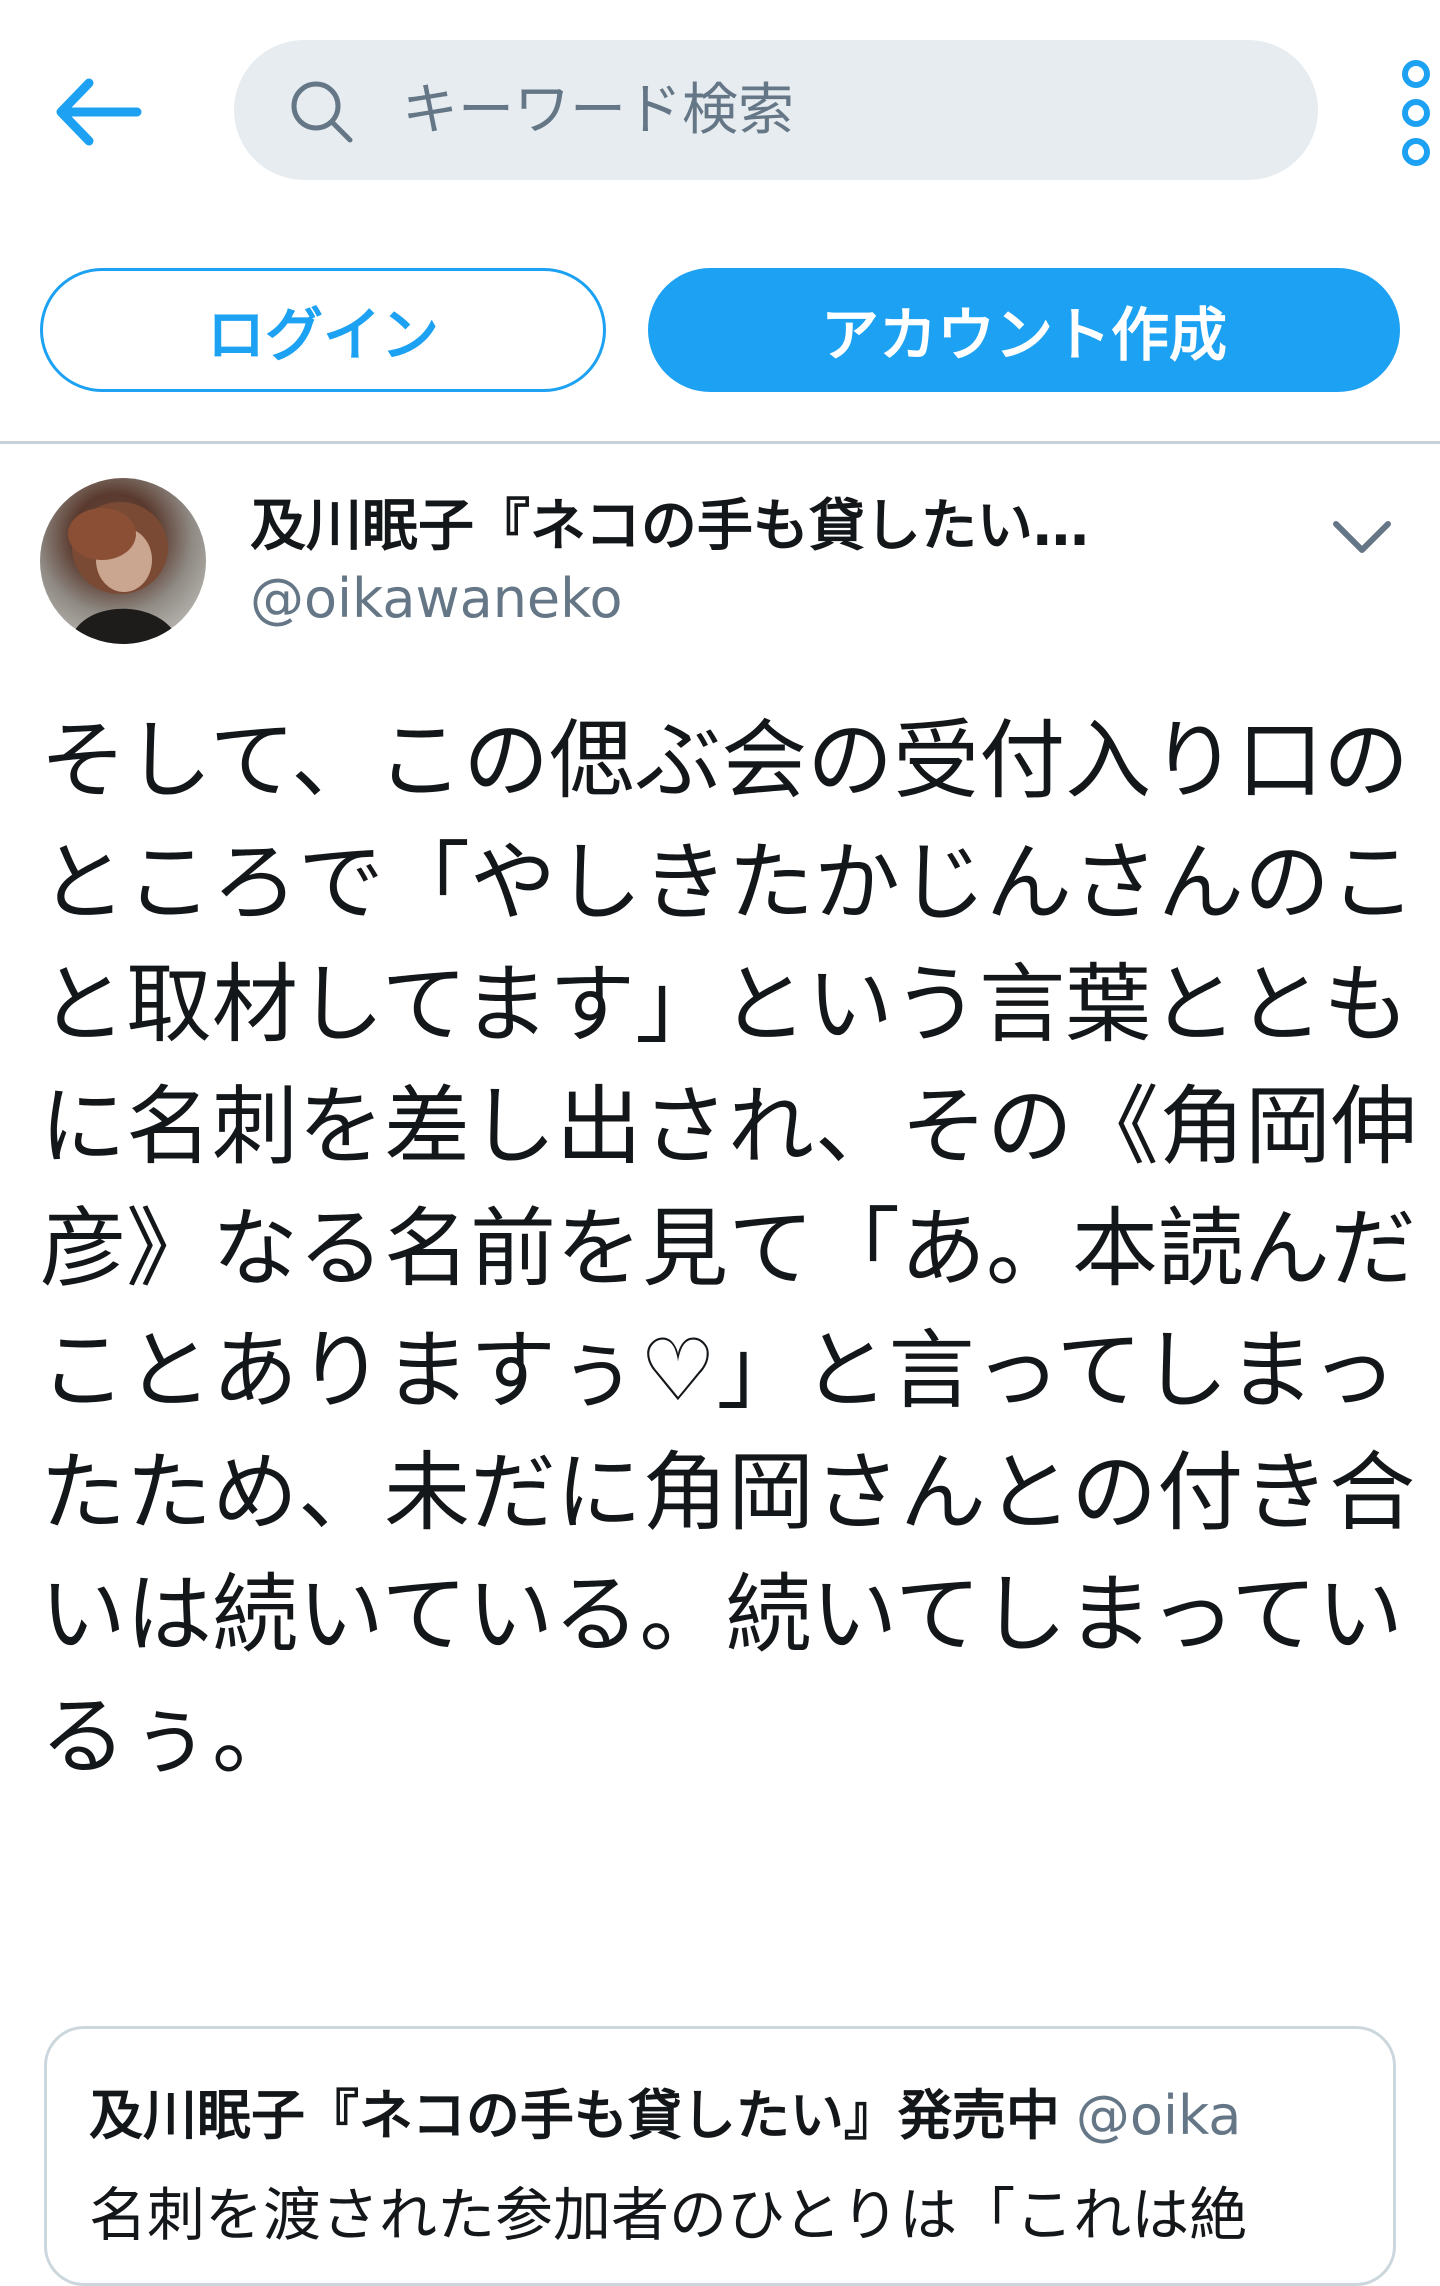 The height and width of the screenshot is (2286, 1440). I want to click on user-handle: @oikawaneko, so click(436, 599).